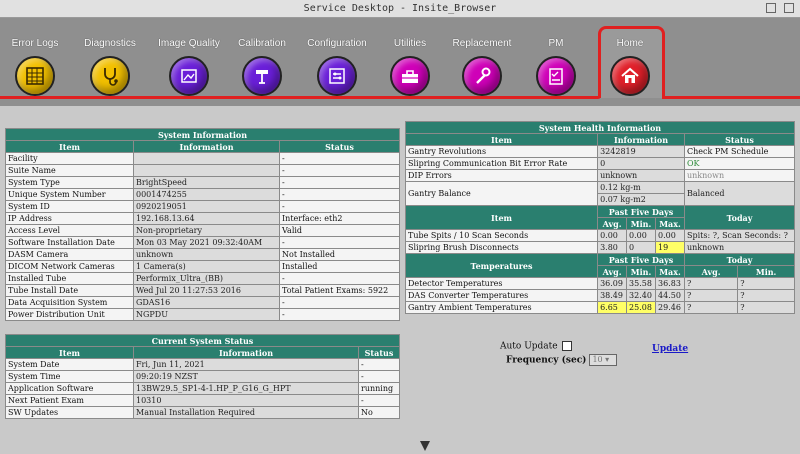 The image size is (800, 454). I want to click on checklist-icon, so click(556, 76).